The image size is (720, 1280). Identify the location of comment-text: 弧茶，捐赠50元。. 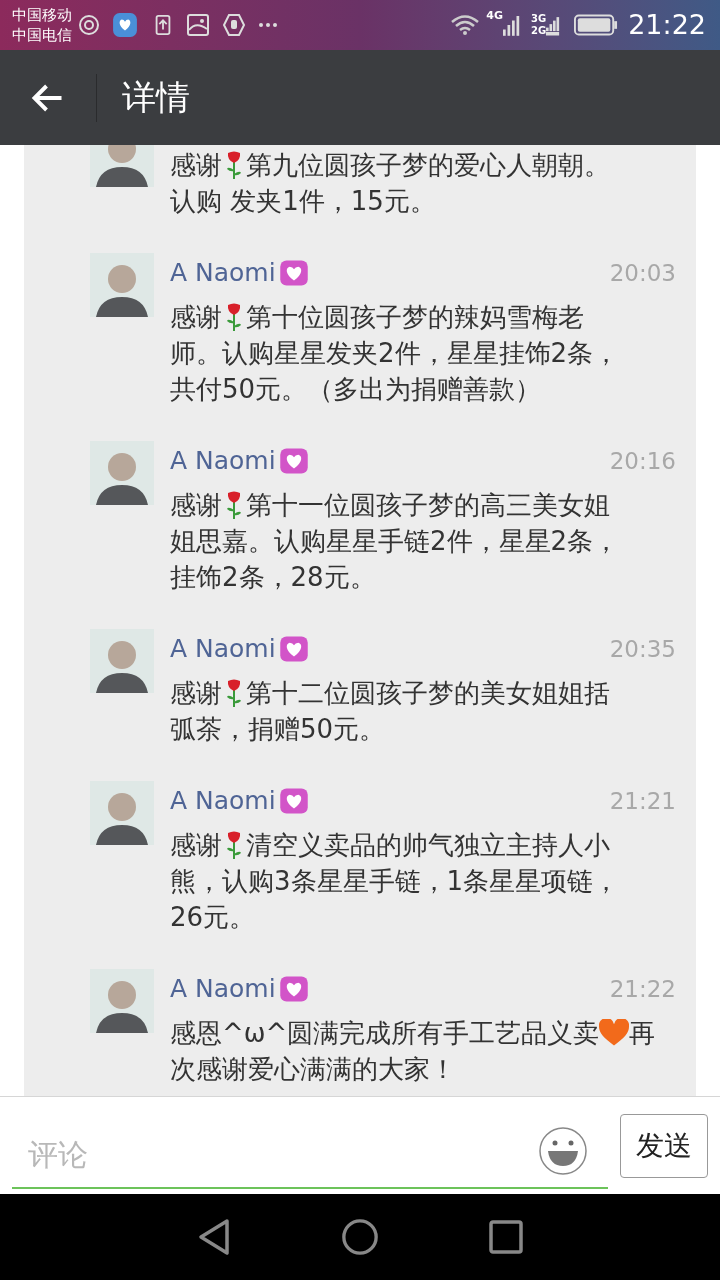
(278, 729).